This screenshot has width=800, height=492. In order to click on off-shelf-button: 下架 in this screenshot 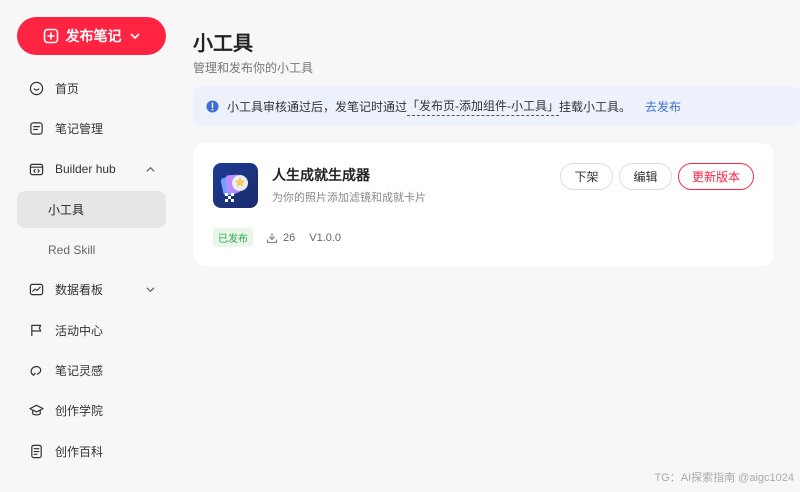, I will do `click(586, 176)`.